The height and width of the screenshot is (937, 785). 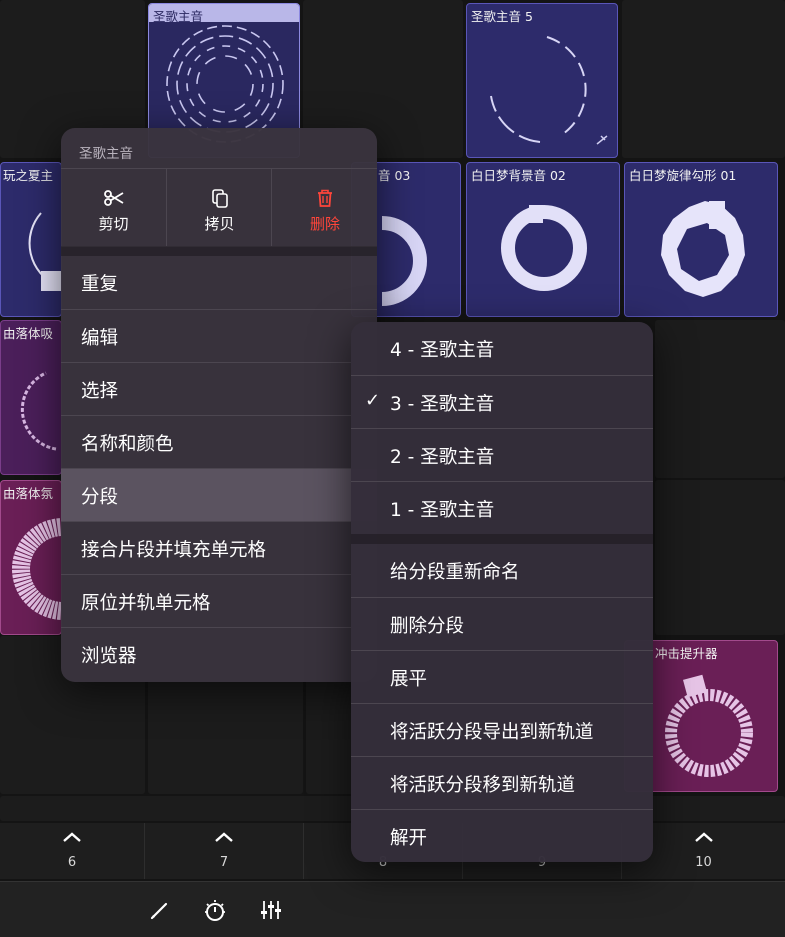 What do you see at coordinates (442, 404) in the screenshot?
I see `submenu-item-label: 3 - 圣歌主音` at bounding box center [442, 404].